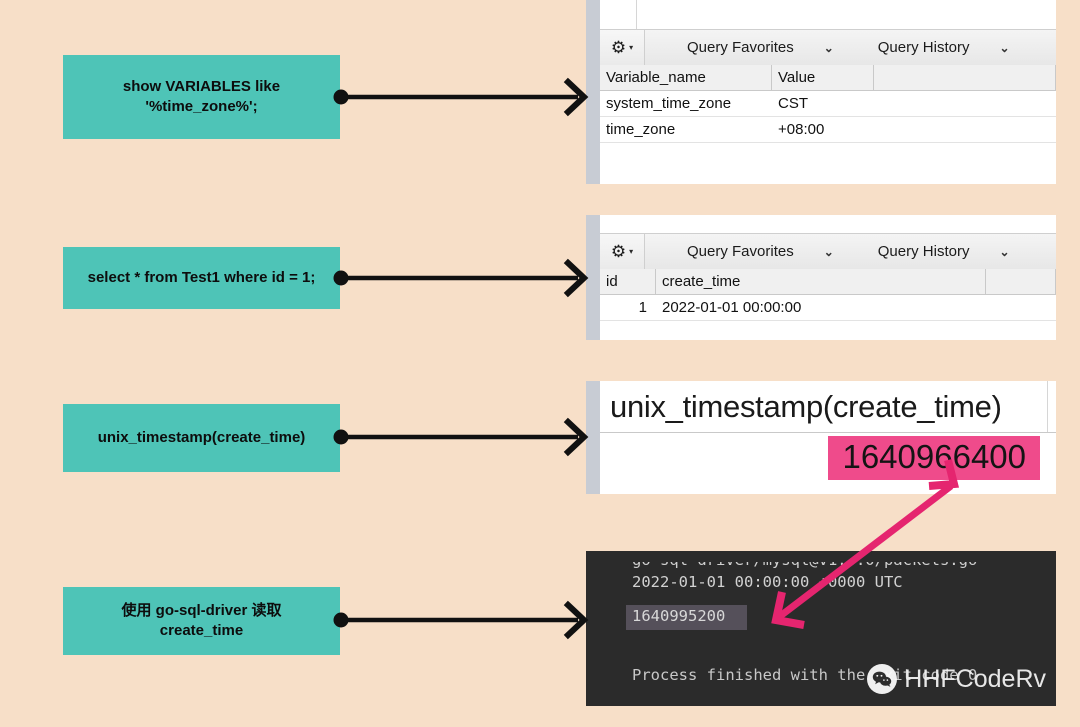  I want to click on panel-unix-timestamp-result: unix_timestamp(create_time) 1640966400, so click(821, 437).